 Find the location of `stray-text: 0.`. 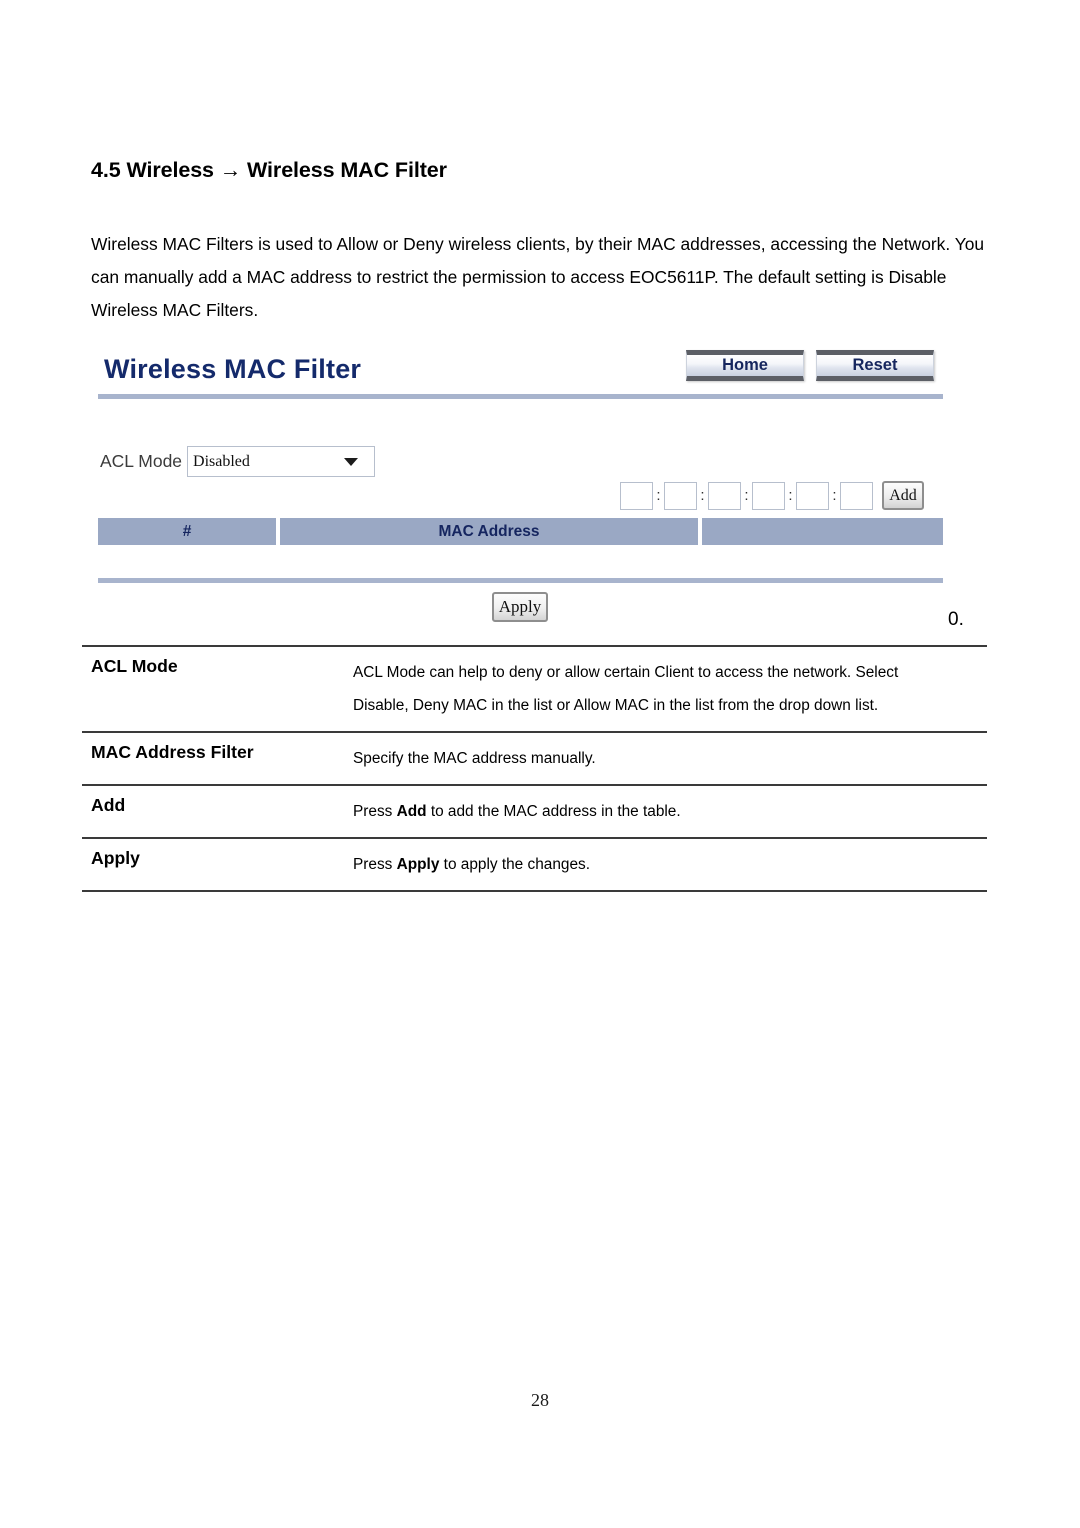

stray-text: 0. is located at coordinates (956, 619).